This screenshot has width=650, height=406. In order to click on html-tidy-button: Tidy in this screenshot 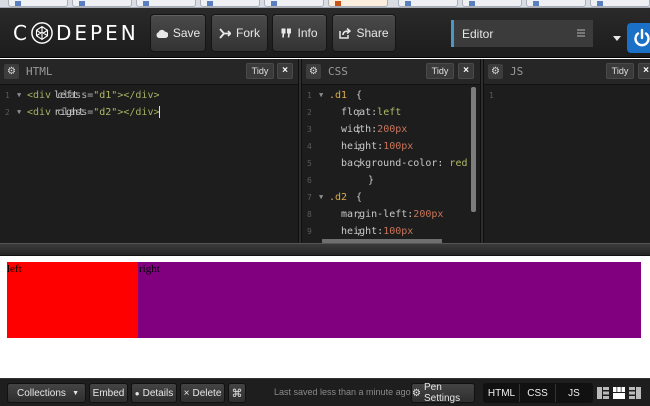, I will do `click(260, 71)`.